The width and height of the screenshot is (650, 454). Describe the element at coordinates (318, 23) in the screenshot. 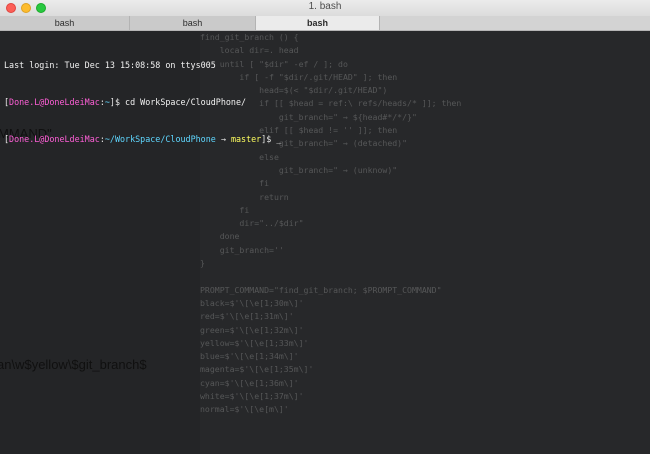

I see `tab-bash-3-active: bash` at that location.